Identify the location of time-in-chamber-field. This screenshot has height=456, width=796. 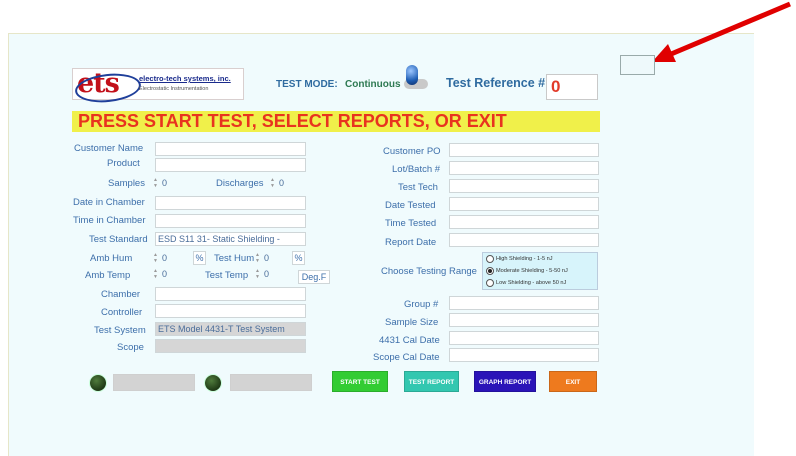
(230, 221).